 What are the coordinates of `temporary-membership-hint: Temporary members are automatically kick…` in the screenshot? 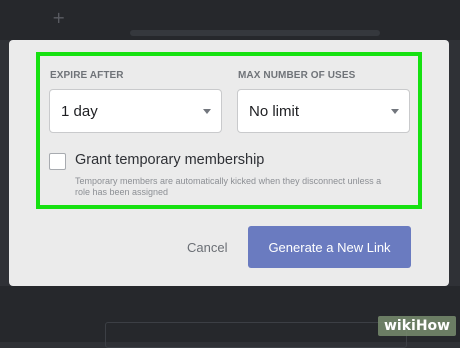 It's located at (228, 186).